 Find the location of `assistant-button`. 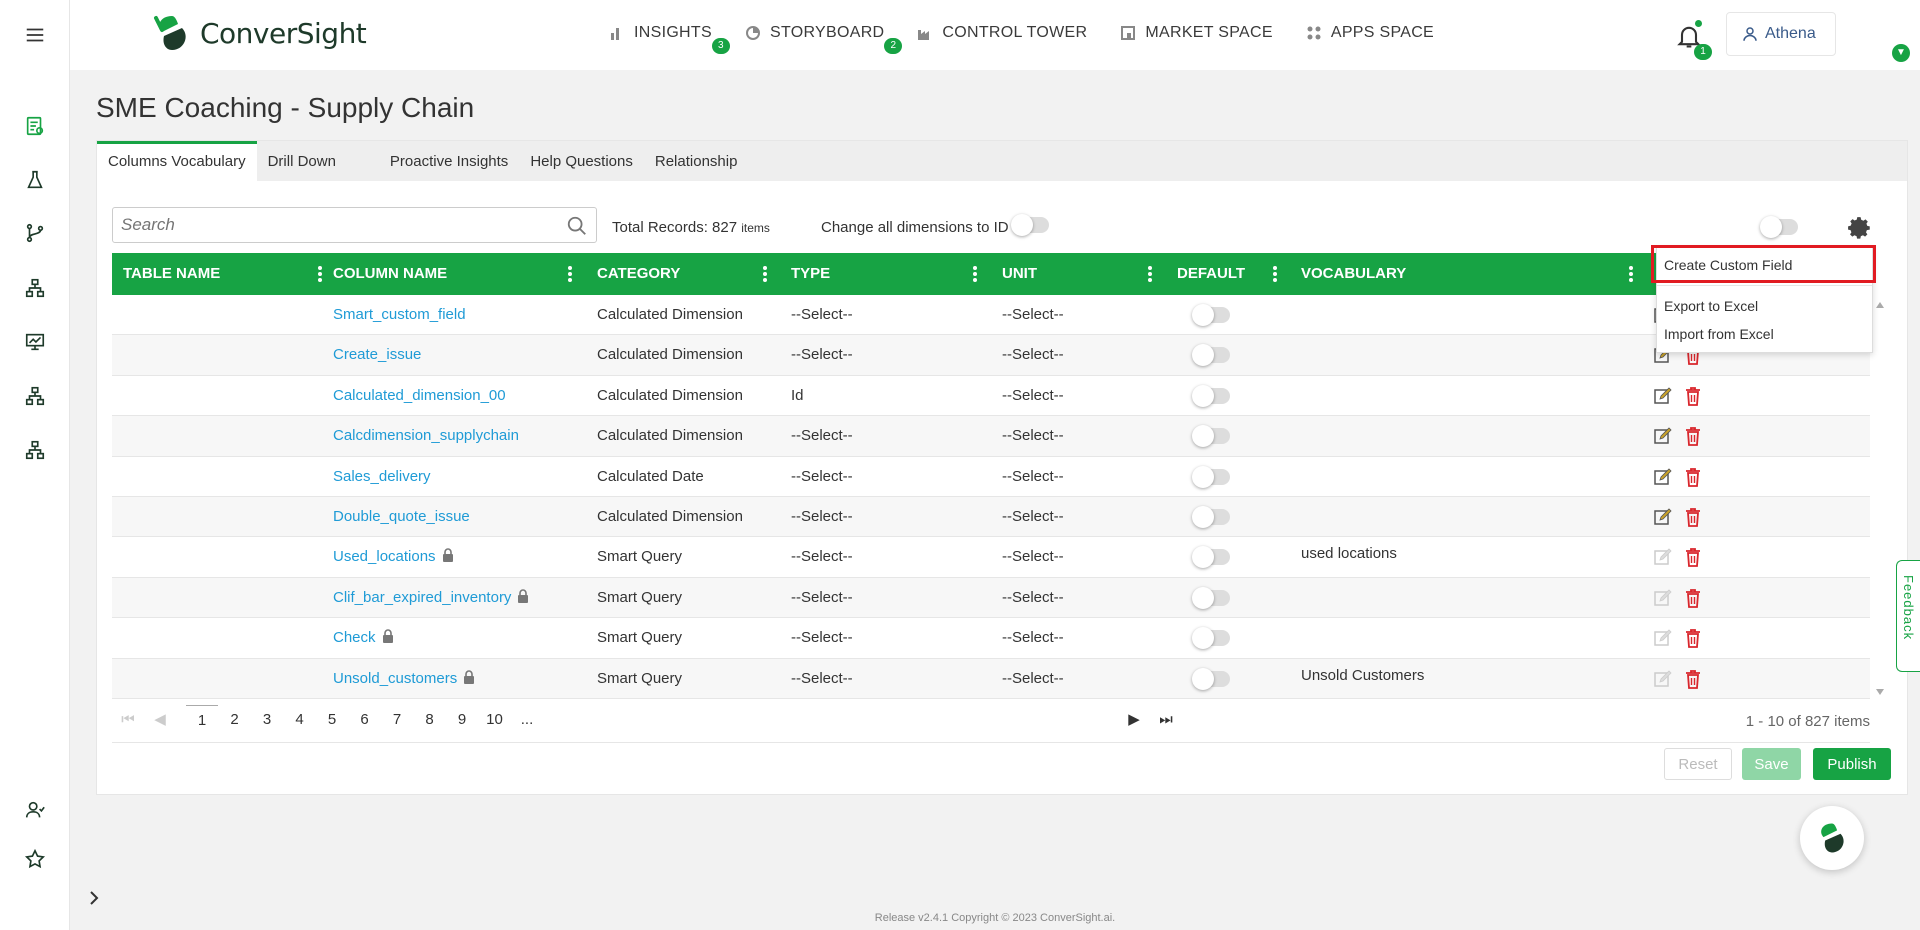

assistant-button is located at coordinates (1832, 838).